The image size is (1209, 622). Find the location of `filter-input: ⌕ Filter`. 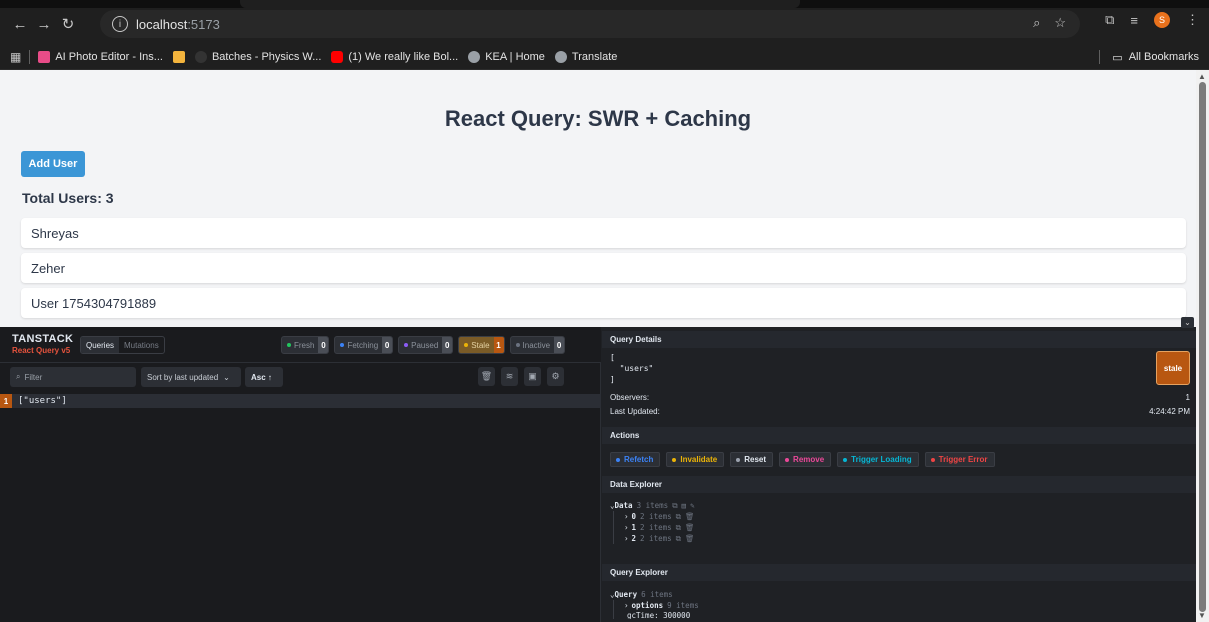

filter-input: ⌕ Filter is located at coordinates (73, 377).